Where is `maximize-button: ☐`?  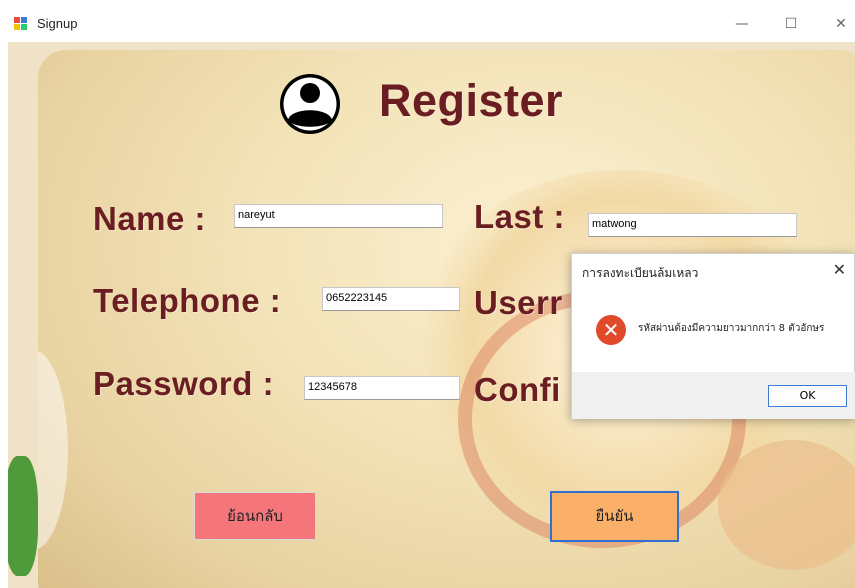 maximize-button: ☐ is located at coordinates (791, 24).